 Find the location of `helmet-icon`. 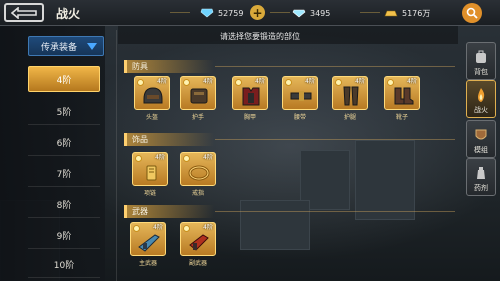

helmet-icon is located at coordinates (153, 95).